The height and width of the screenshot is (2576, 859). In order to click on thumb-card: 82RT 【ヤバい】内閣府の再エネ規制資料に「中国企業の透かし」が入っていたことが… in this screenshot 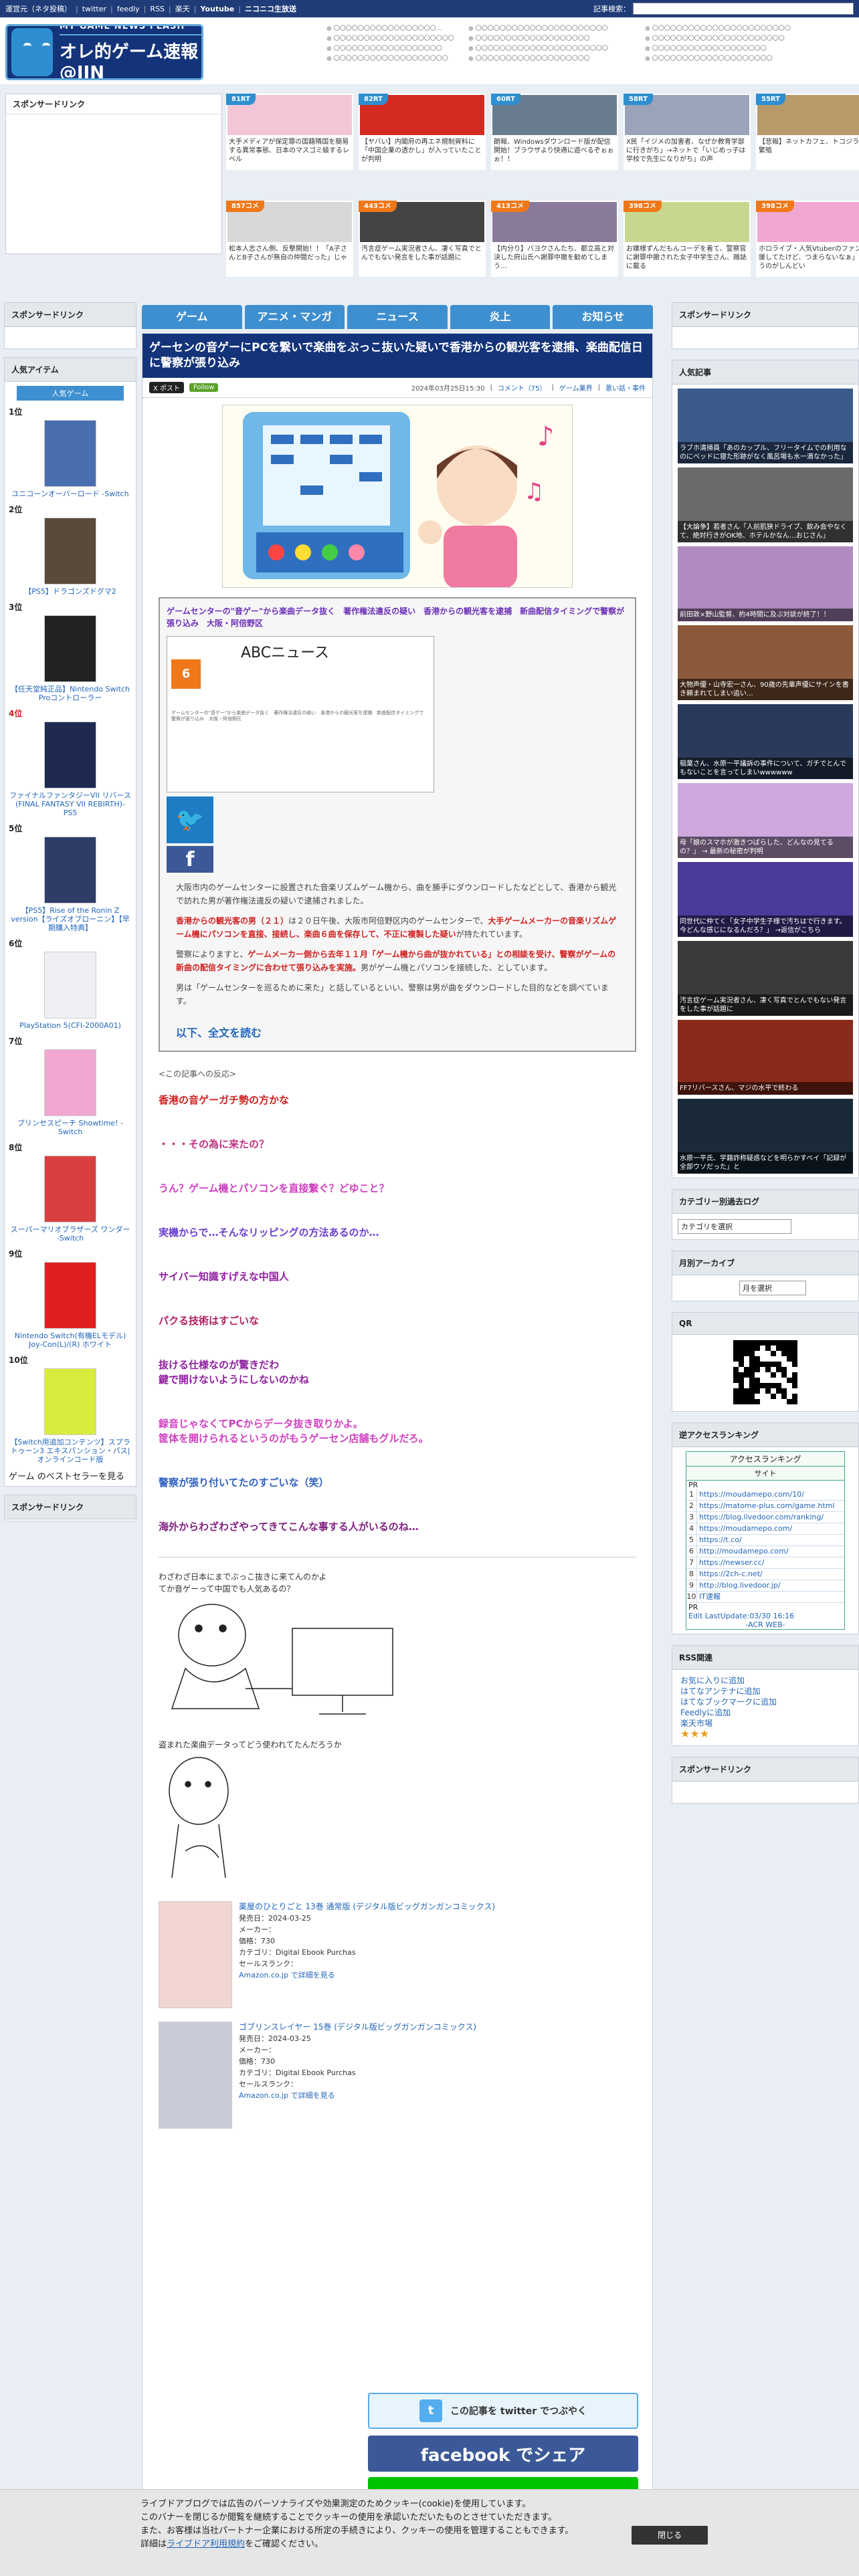, I will do `click(422, 132)`.